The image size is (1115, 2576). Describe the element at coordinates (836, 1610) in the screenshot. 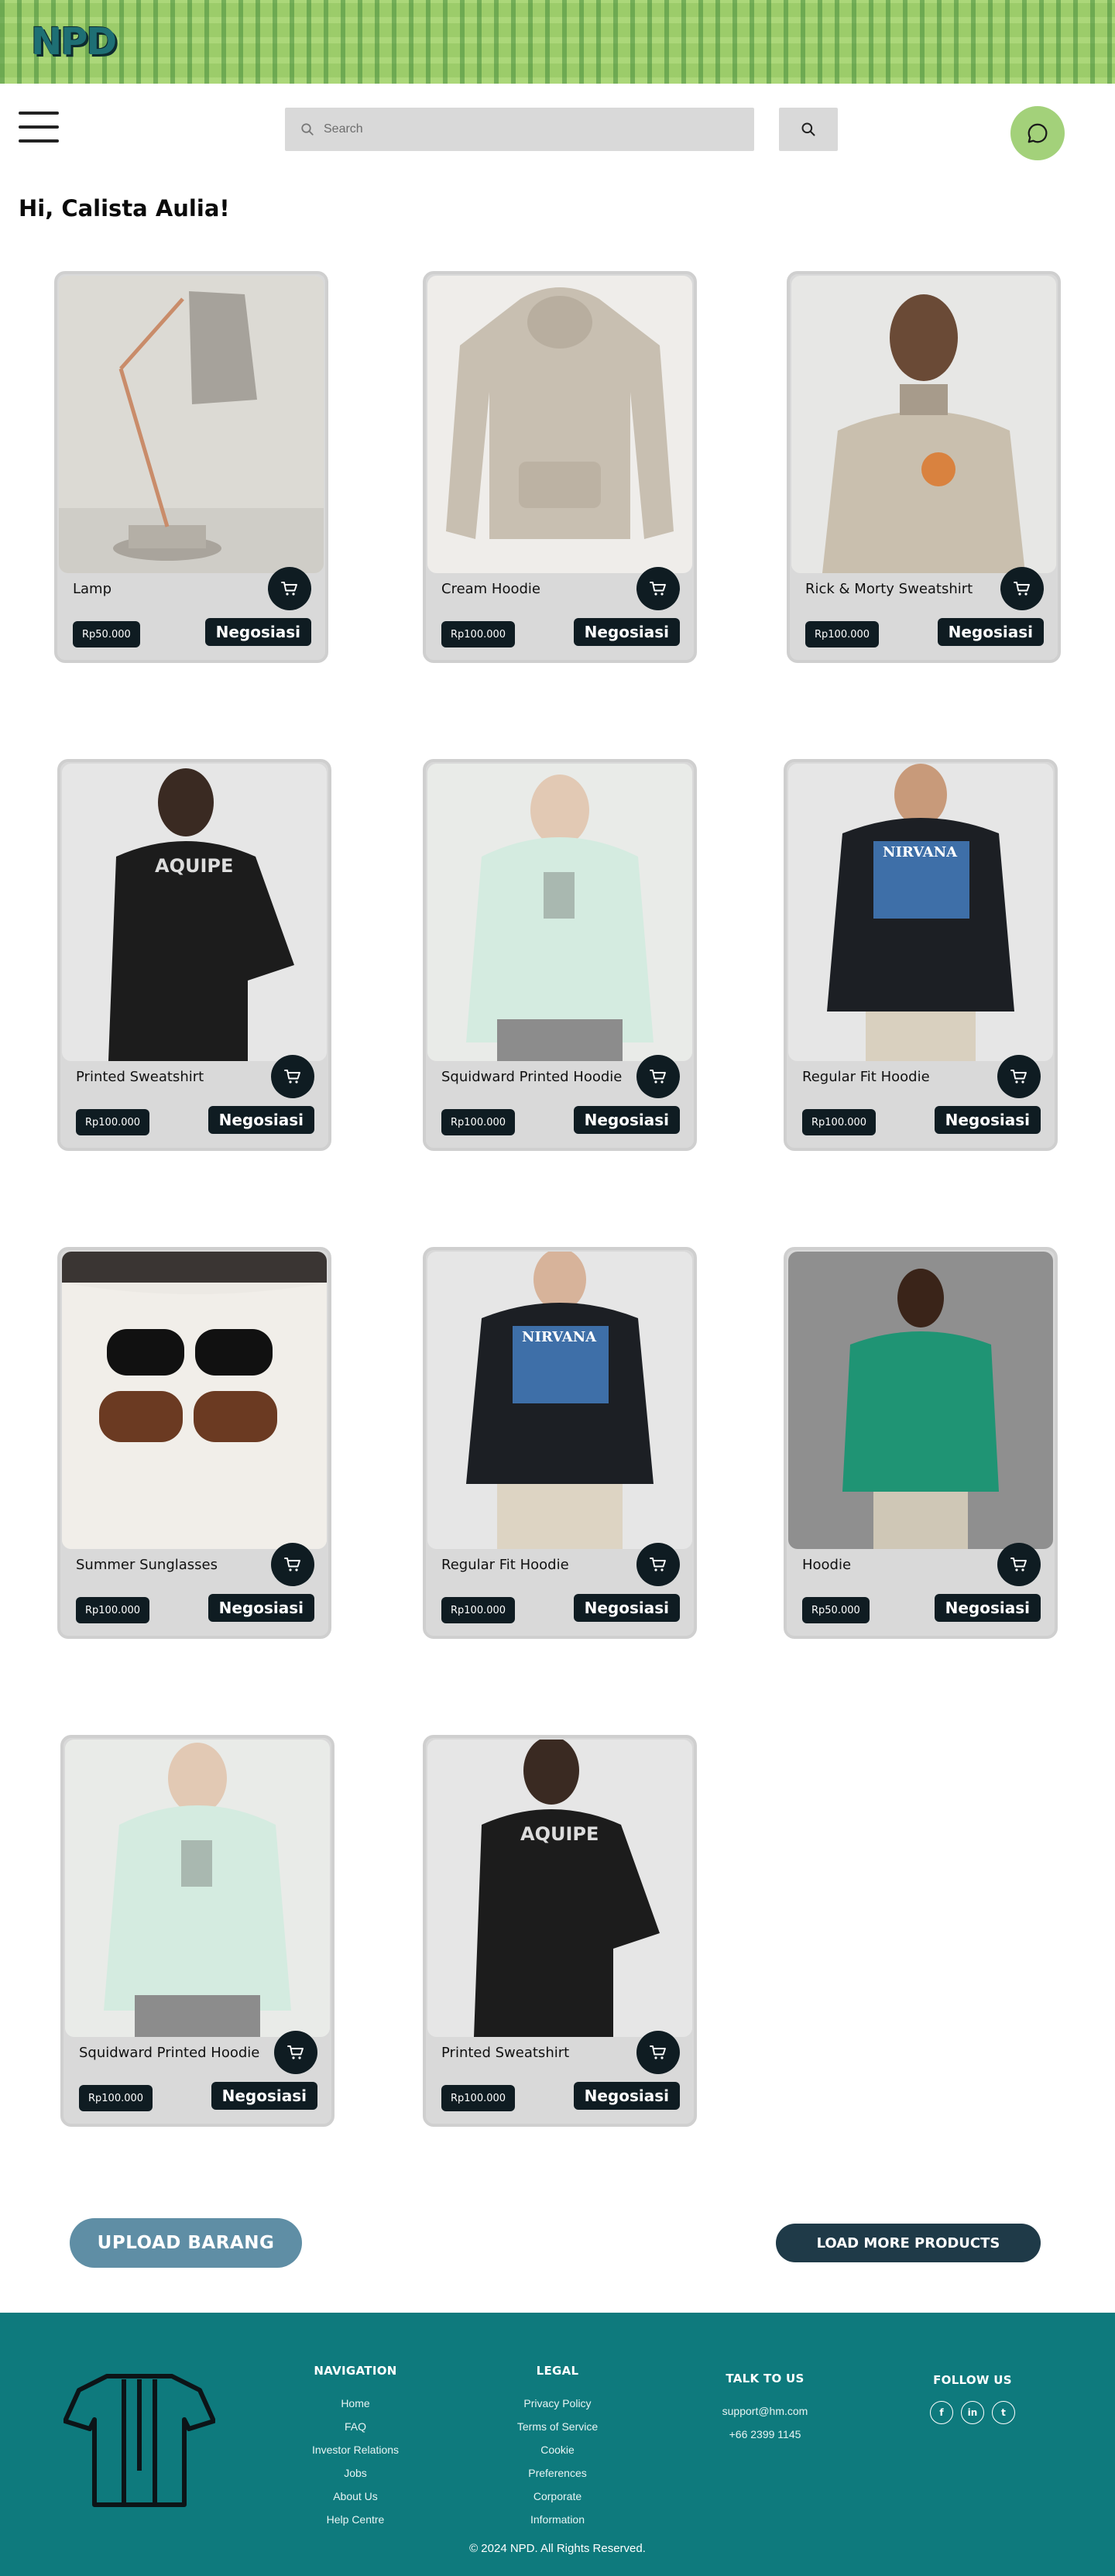

I see `price-badge: Rp50.000` at that location.